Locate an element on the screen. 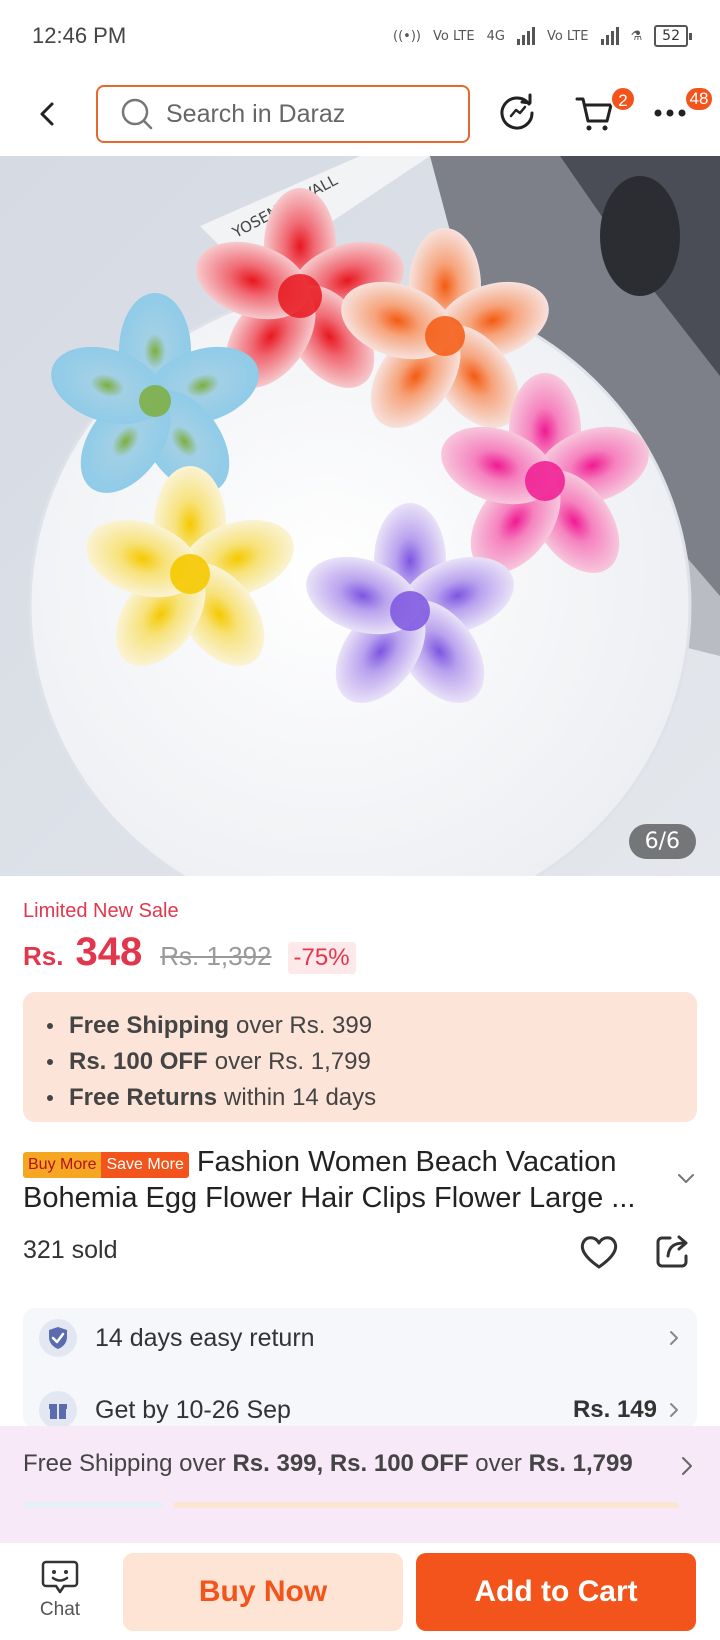  promo-item: Rs. 100 OFF over Rs. 1,799 is located at coordinates (360, 1062).